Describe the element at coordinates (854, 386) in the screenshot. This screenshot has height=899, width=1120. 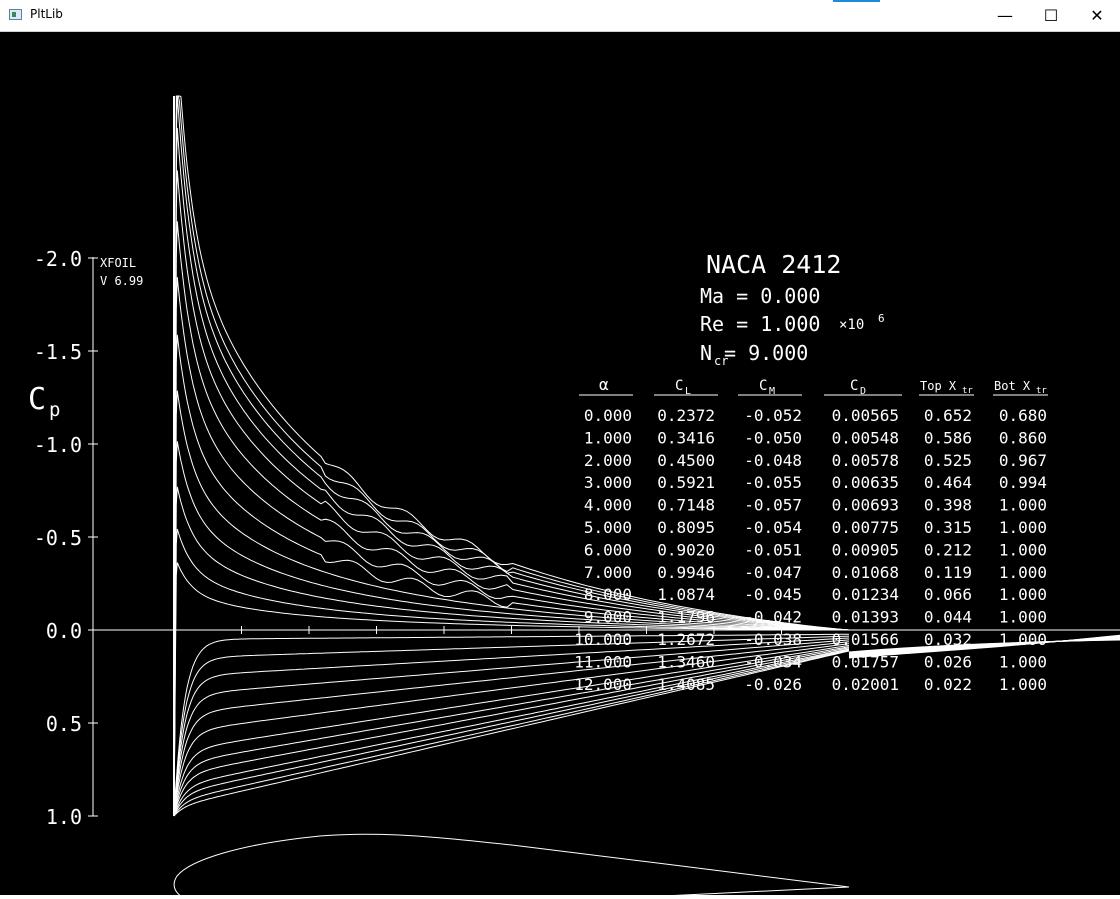
I see `header-cd: C` at that location.